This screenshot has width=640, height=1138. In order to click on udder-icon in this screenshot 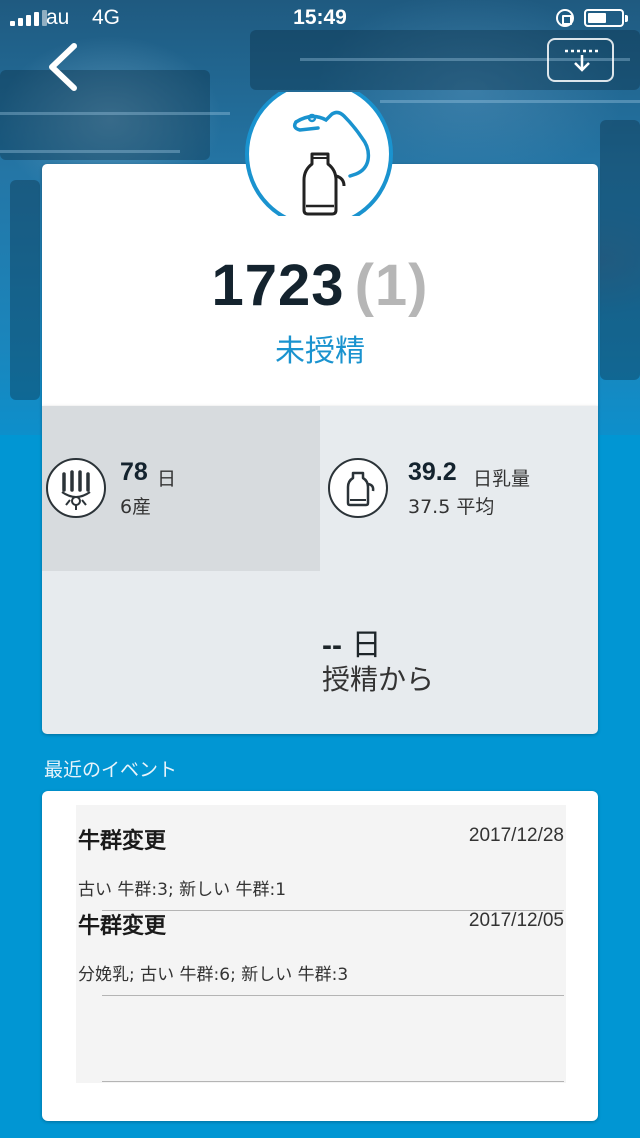, I will do `click(76, 488)`.